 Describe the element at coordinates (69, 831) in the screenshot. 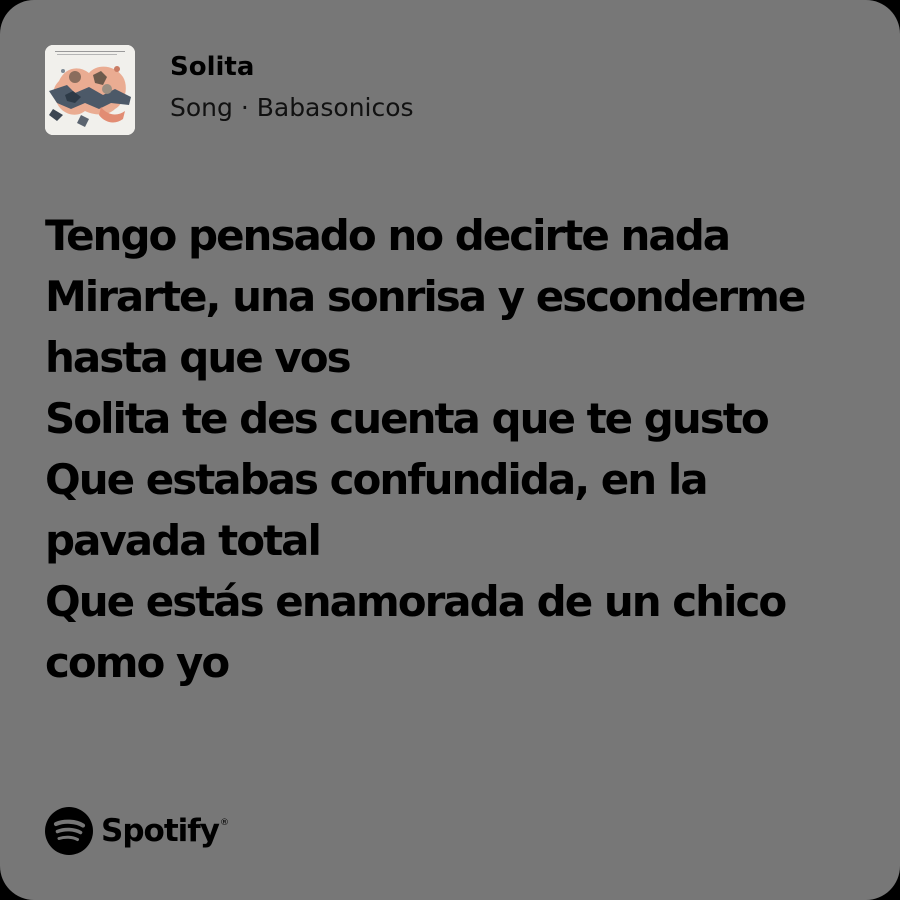

I see `spotify-icon` at that location.